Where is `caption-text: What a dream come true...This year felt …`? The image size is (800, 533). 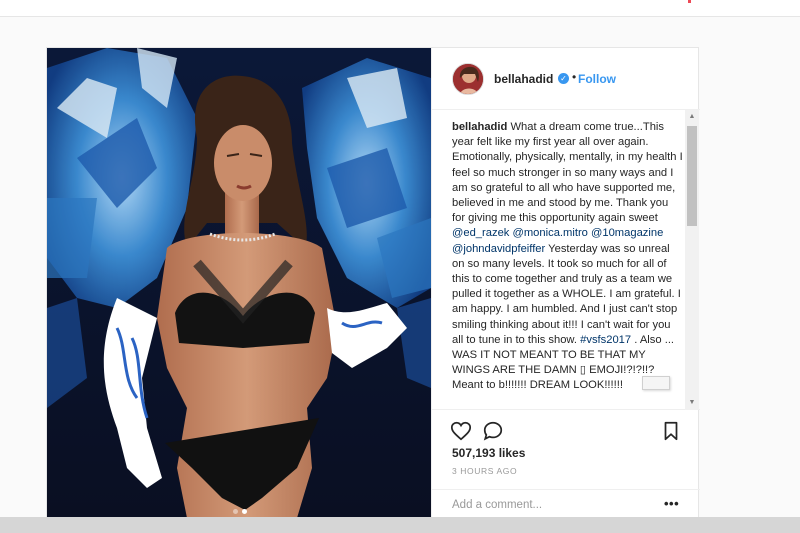
caption-text: What a dream come true...This year felt … is located at coordinates (567, 173).